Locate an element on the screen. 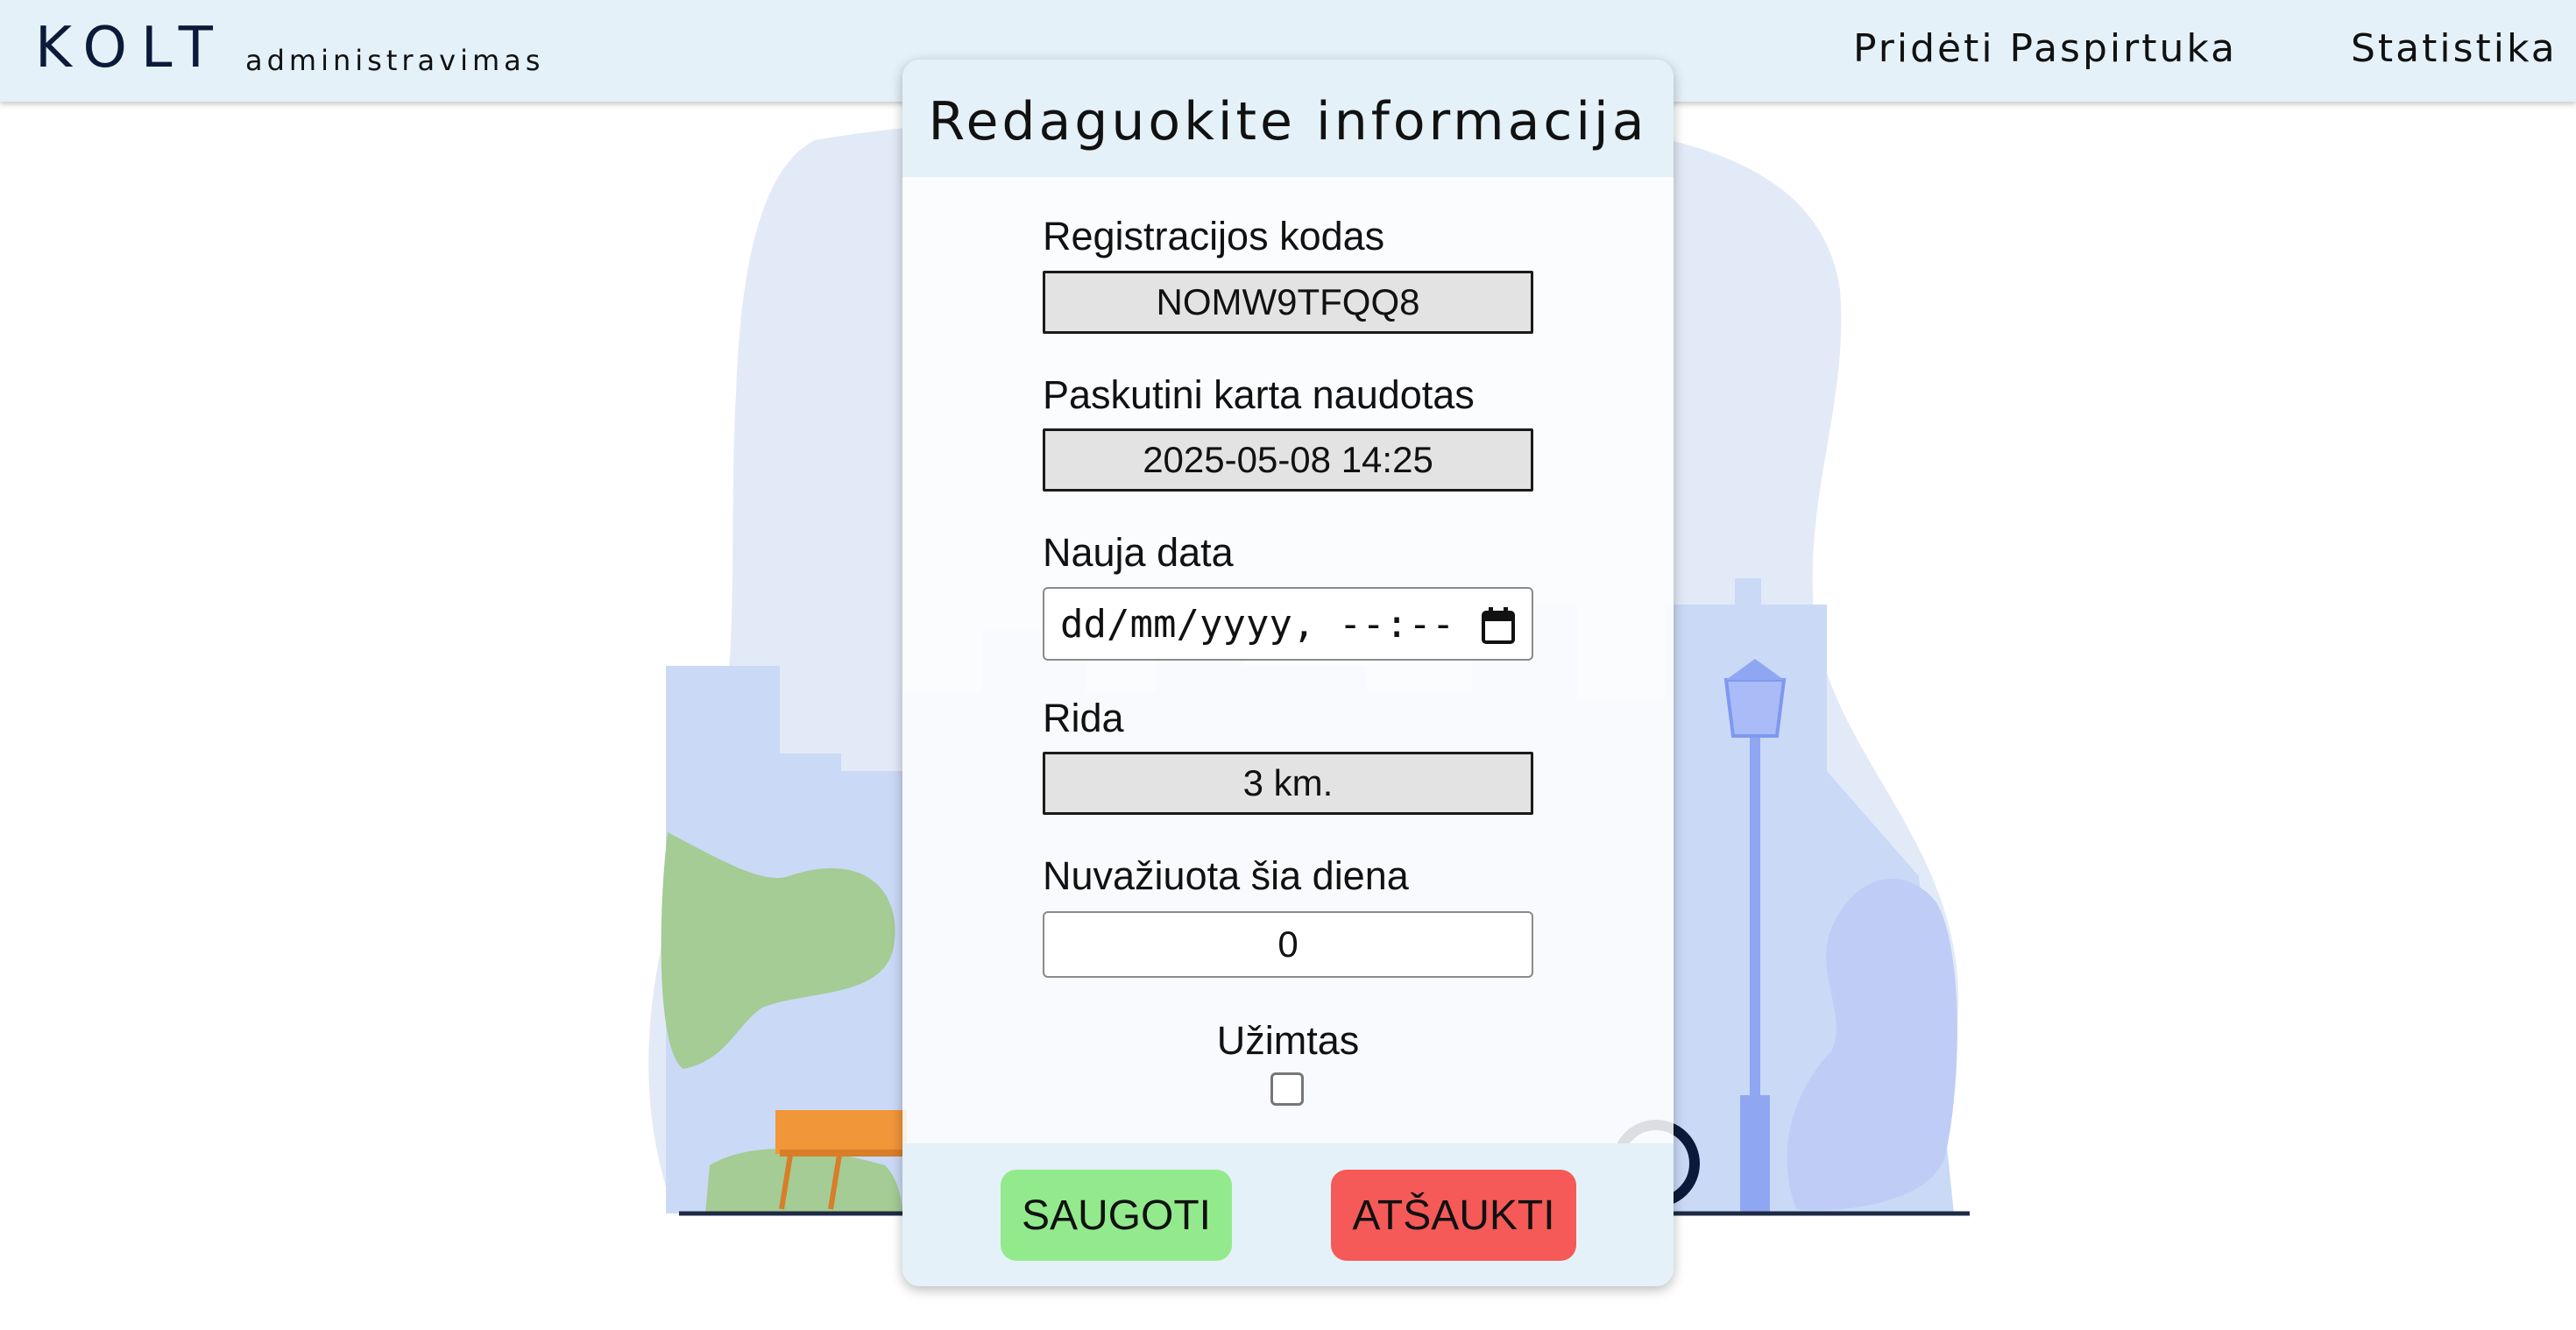 This screenshot has width=2576, height=1330. registration-code-label: Registracijos kodas is located at coordinates (1214, 236).